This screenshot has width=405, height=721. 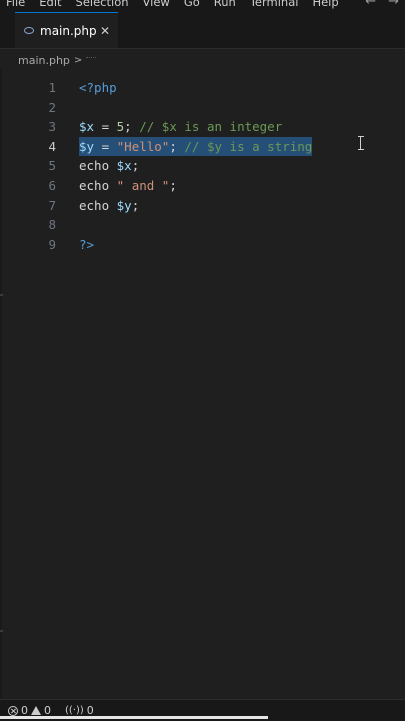 I want to click on selected-code: $y = "Hello"; // $y is a string, so click(x=196, y=146).